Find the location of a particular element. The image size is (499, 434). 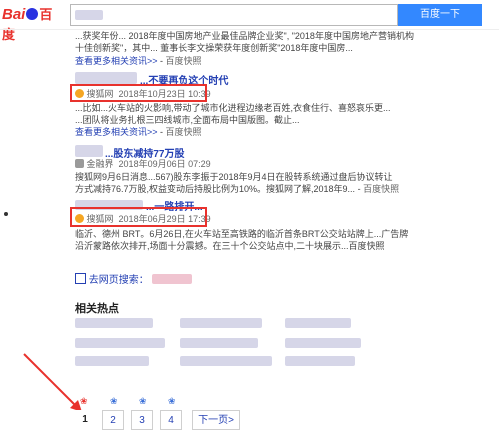

result4-snippet-line2: 沿沂蒙路依次排开,场面十分震撼。在三十个公交站点中,二十块展示...百度快照 is located at coordinates (230, 246).